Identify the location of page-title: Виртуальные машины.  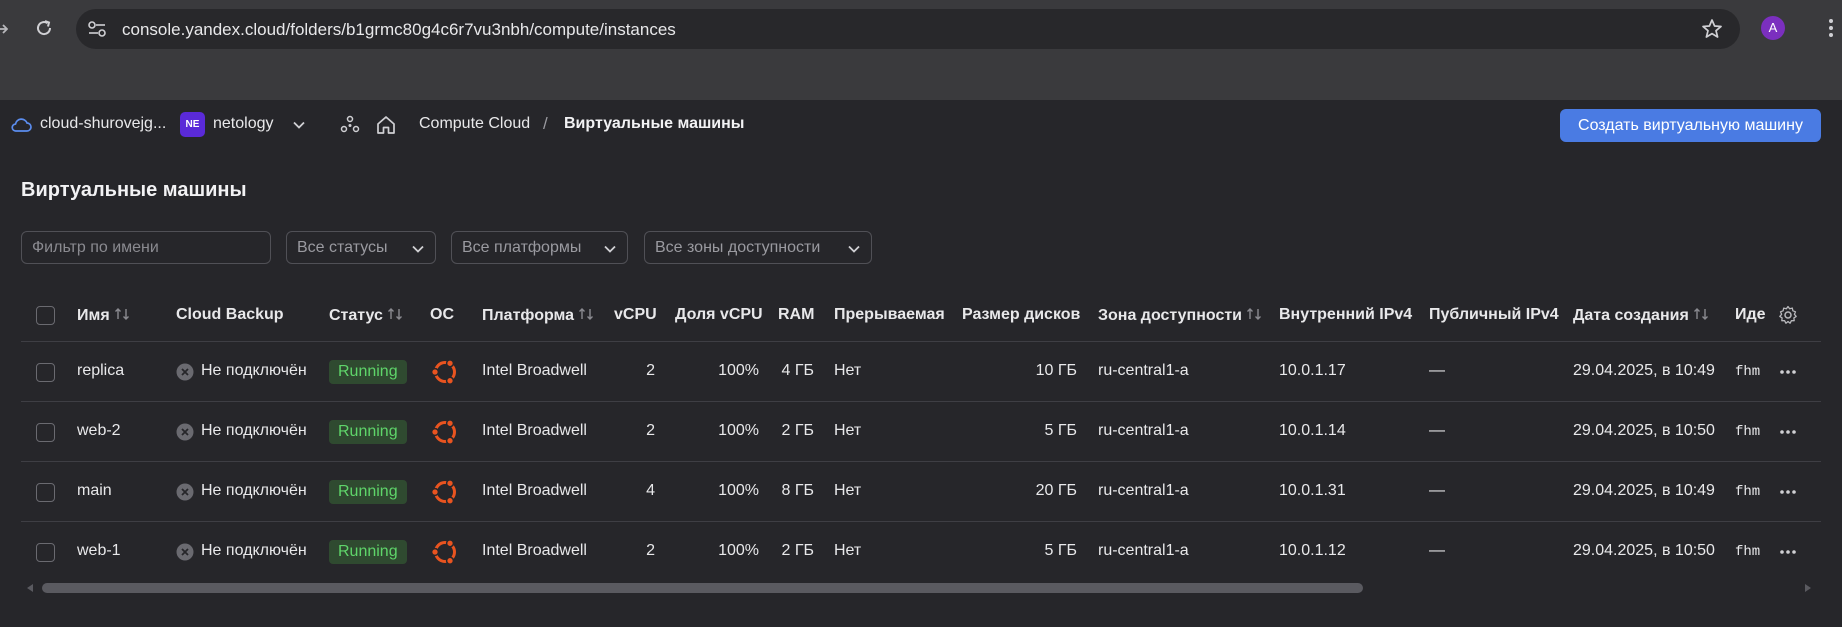
(134, 190).